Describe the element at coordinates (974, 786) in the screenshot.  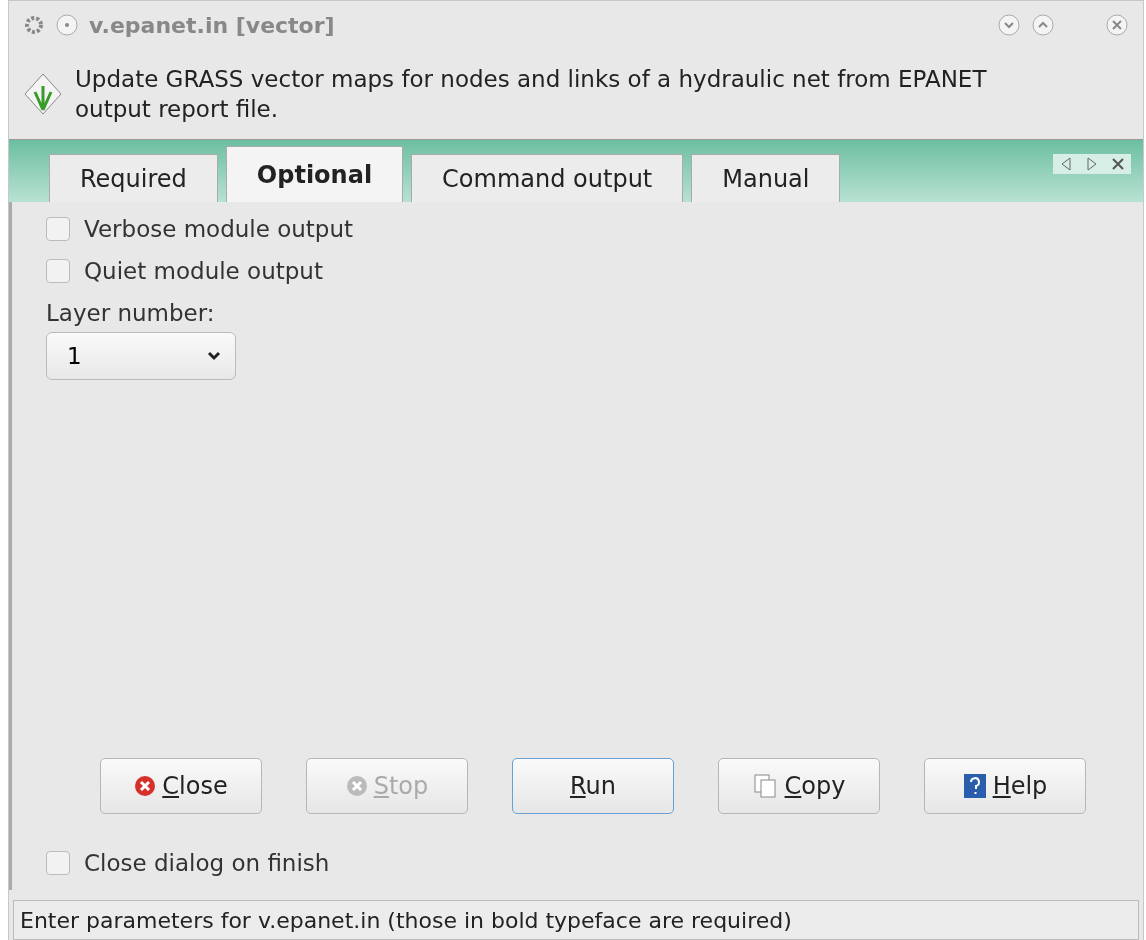
I see `help-icon` at that location.